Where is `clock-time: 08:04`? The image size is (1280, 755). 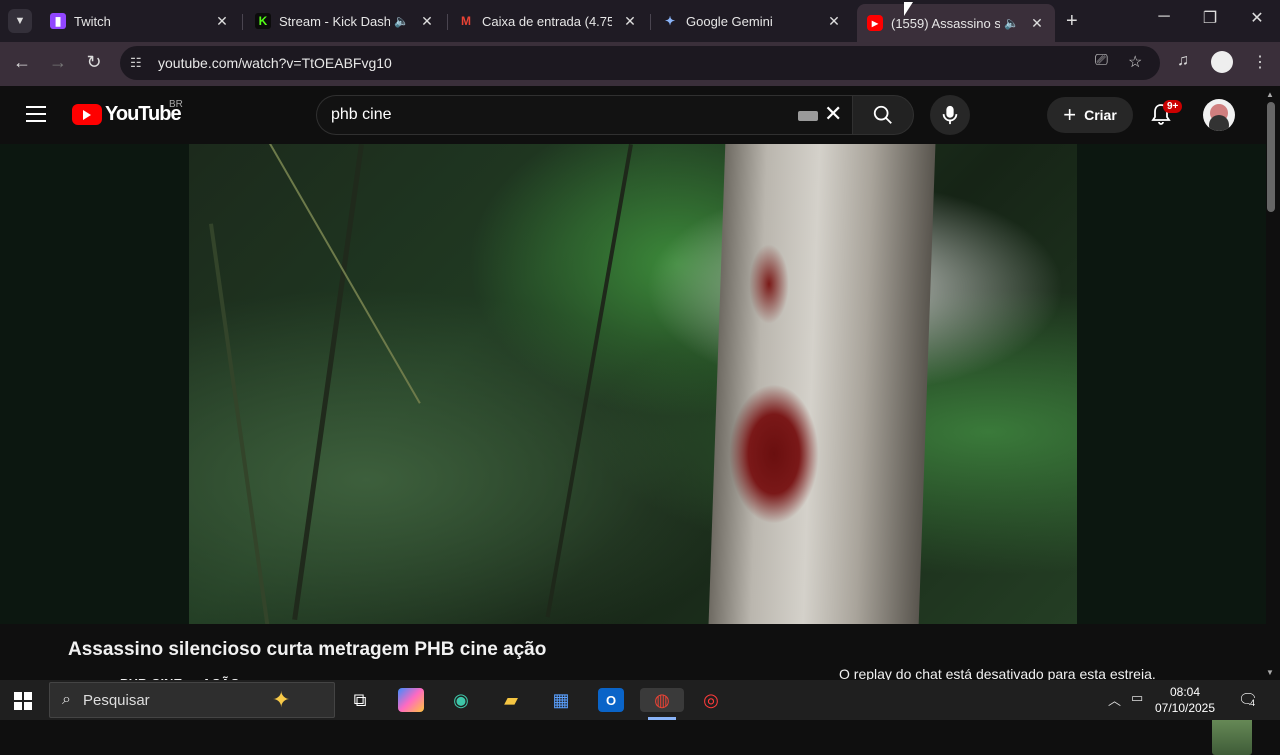 clock-time: 08:04 is located at coordinates (1185, 692).